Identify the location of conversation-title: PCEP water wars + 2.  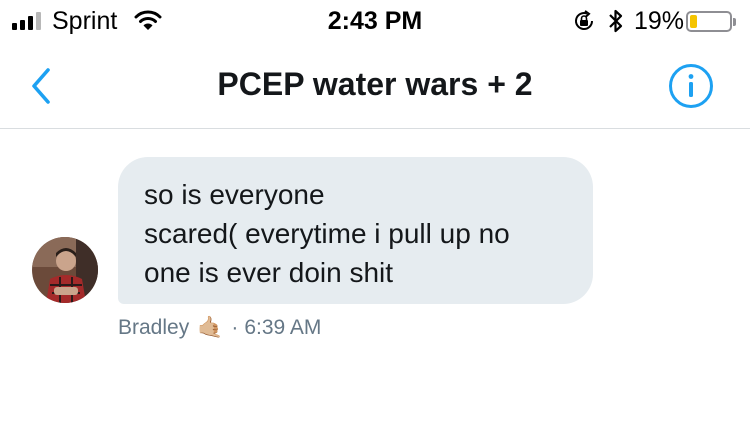
(375, 84).